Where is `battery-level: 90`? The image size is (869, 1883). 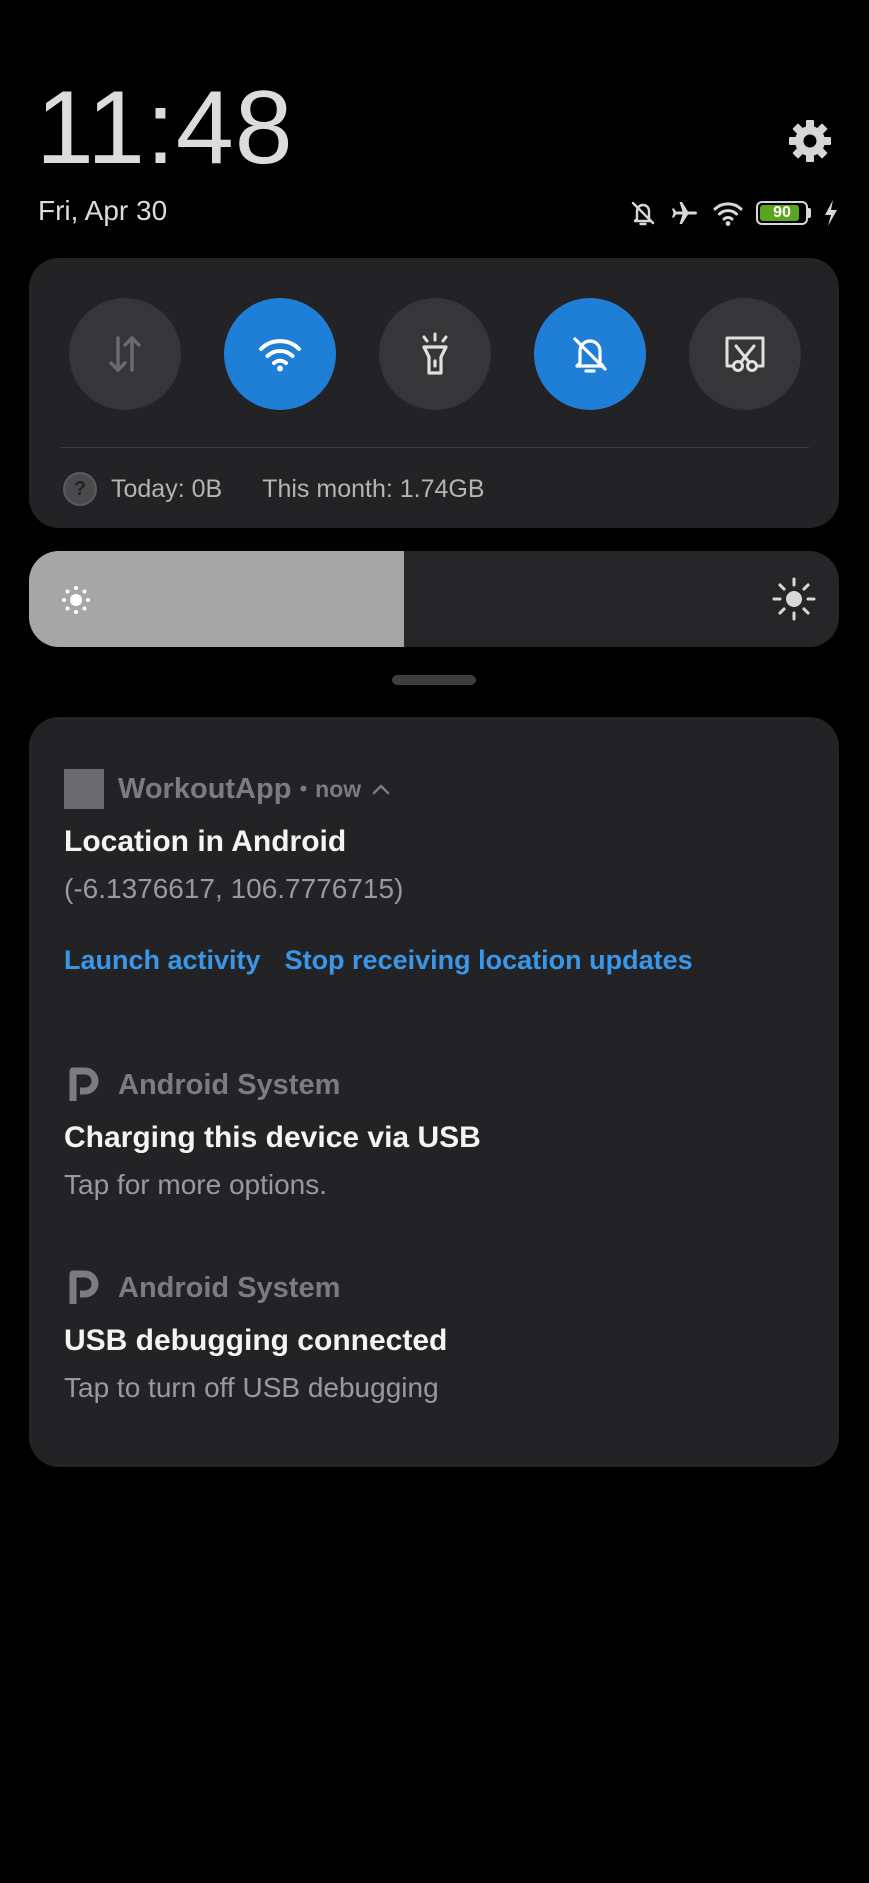
battery-level: 90 is located at coordinates (782, 212).